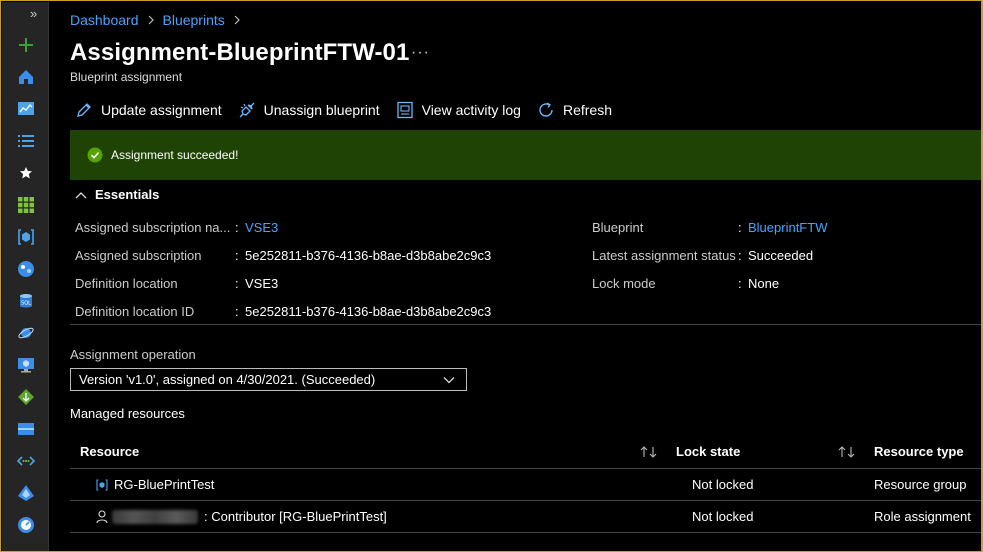  Describe the element at coordinates (404, 110) in the screenshot. I see `activity-log-icon` at that location.